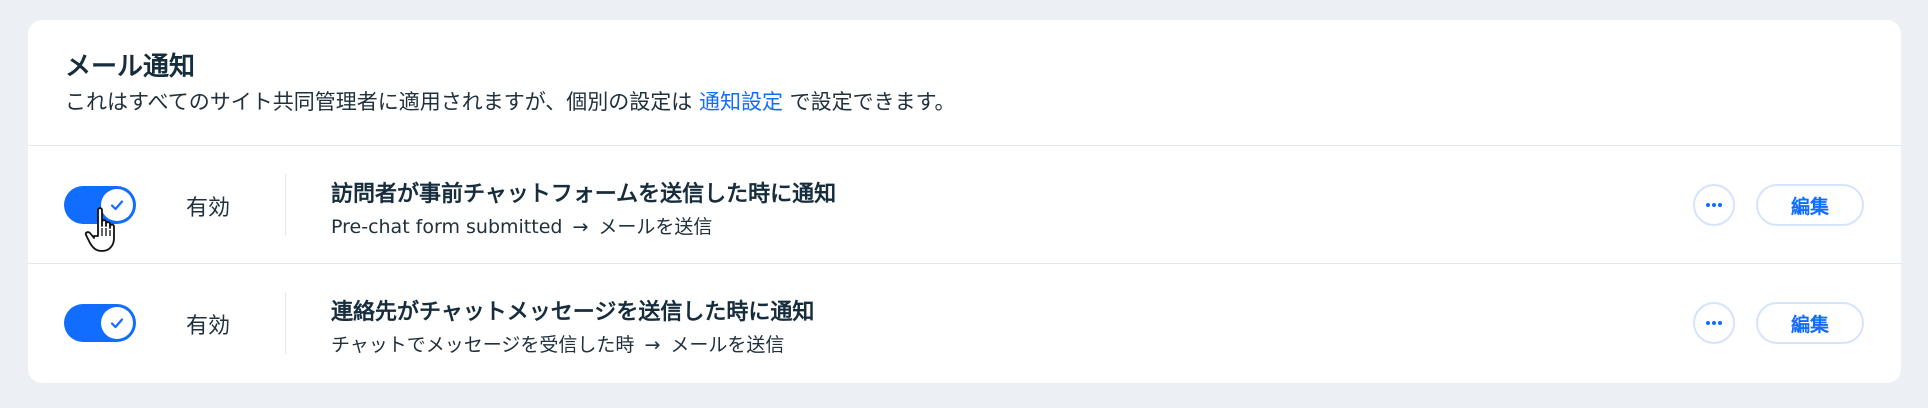 The image size is (1928, 408). I want to click on notification-description: Pre-chat form submitted → メールを送信, so click(521, 225).